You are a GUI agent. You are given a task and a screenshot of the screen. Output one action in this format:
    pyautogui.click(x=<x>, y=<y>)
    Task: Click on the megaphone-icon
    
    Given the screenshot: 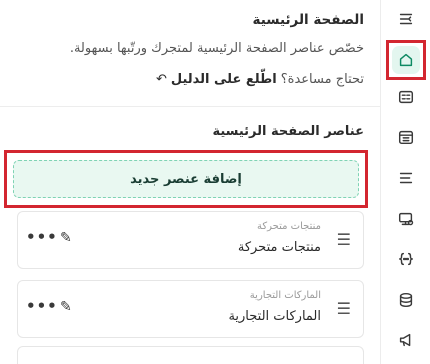 What is the action you would take?
    pyautogui.click(x=406, y=340)
    